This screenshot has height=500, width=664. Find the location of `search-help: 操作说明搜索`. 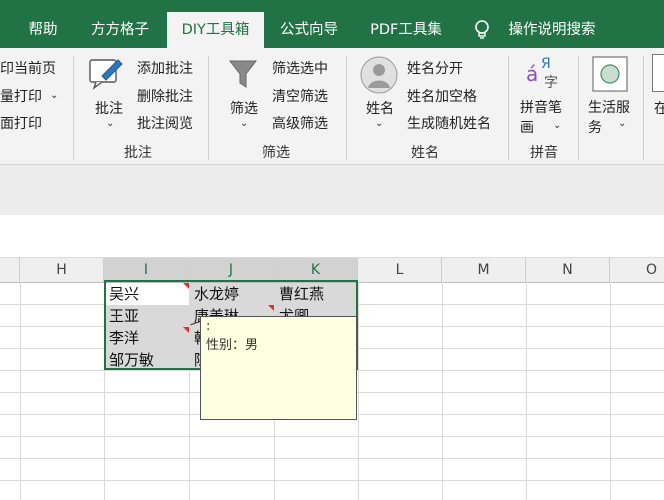

search-help: 操作说明搜索 is located at coordinates (552, 30).